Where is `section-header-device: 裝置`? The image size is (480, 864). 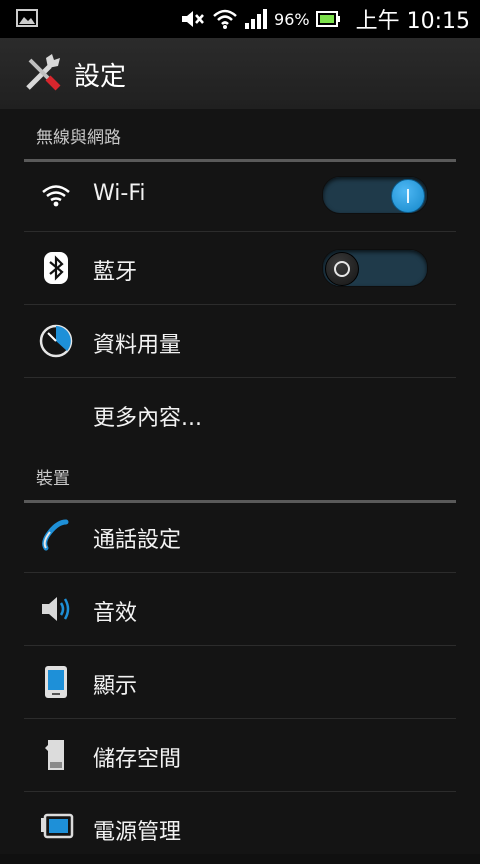 section-header-device: 裝置 is located at coordinates (240, 476).